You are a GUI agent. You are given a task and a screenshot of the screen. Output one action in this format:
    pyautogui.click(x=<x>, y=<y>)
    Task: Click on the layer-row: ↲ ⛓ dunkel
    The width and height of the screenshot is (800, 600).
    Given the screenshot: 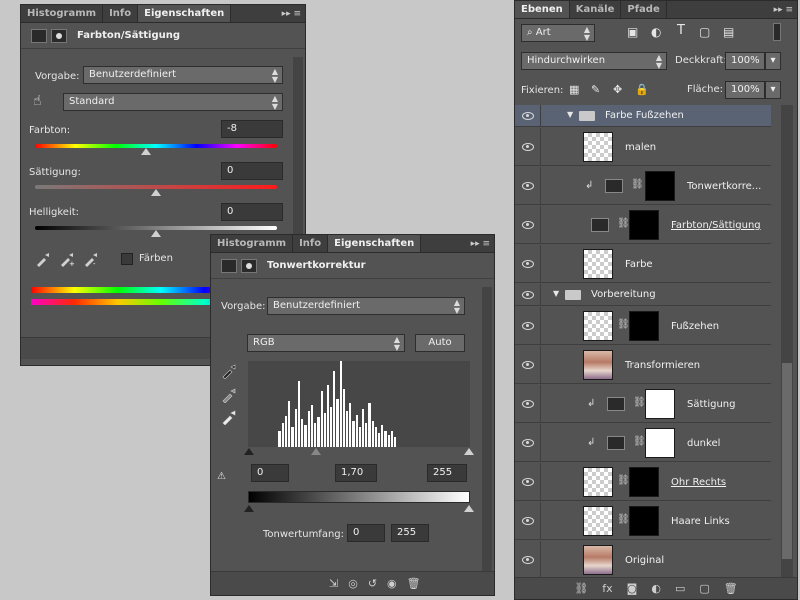 What is the action you would take?
    pyautogui.click(x=643, y=443)
    